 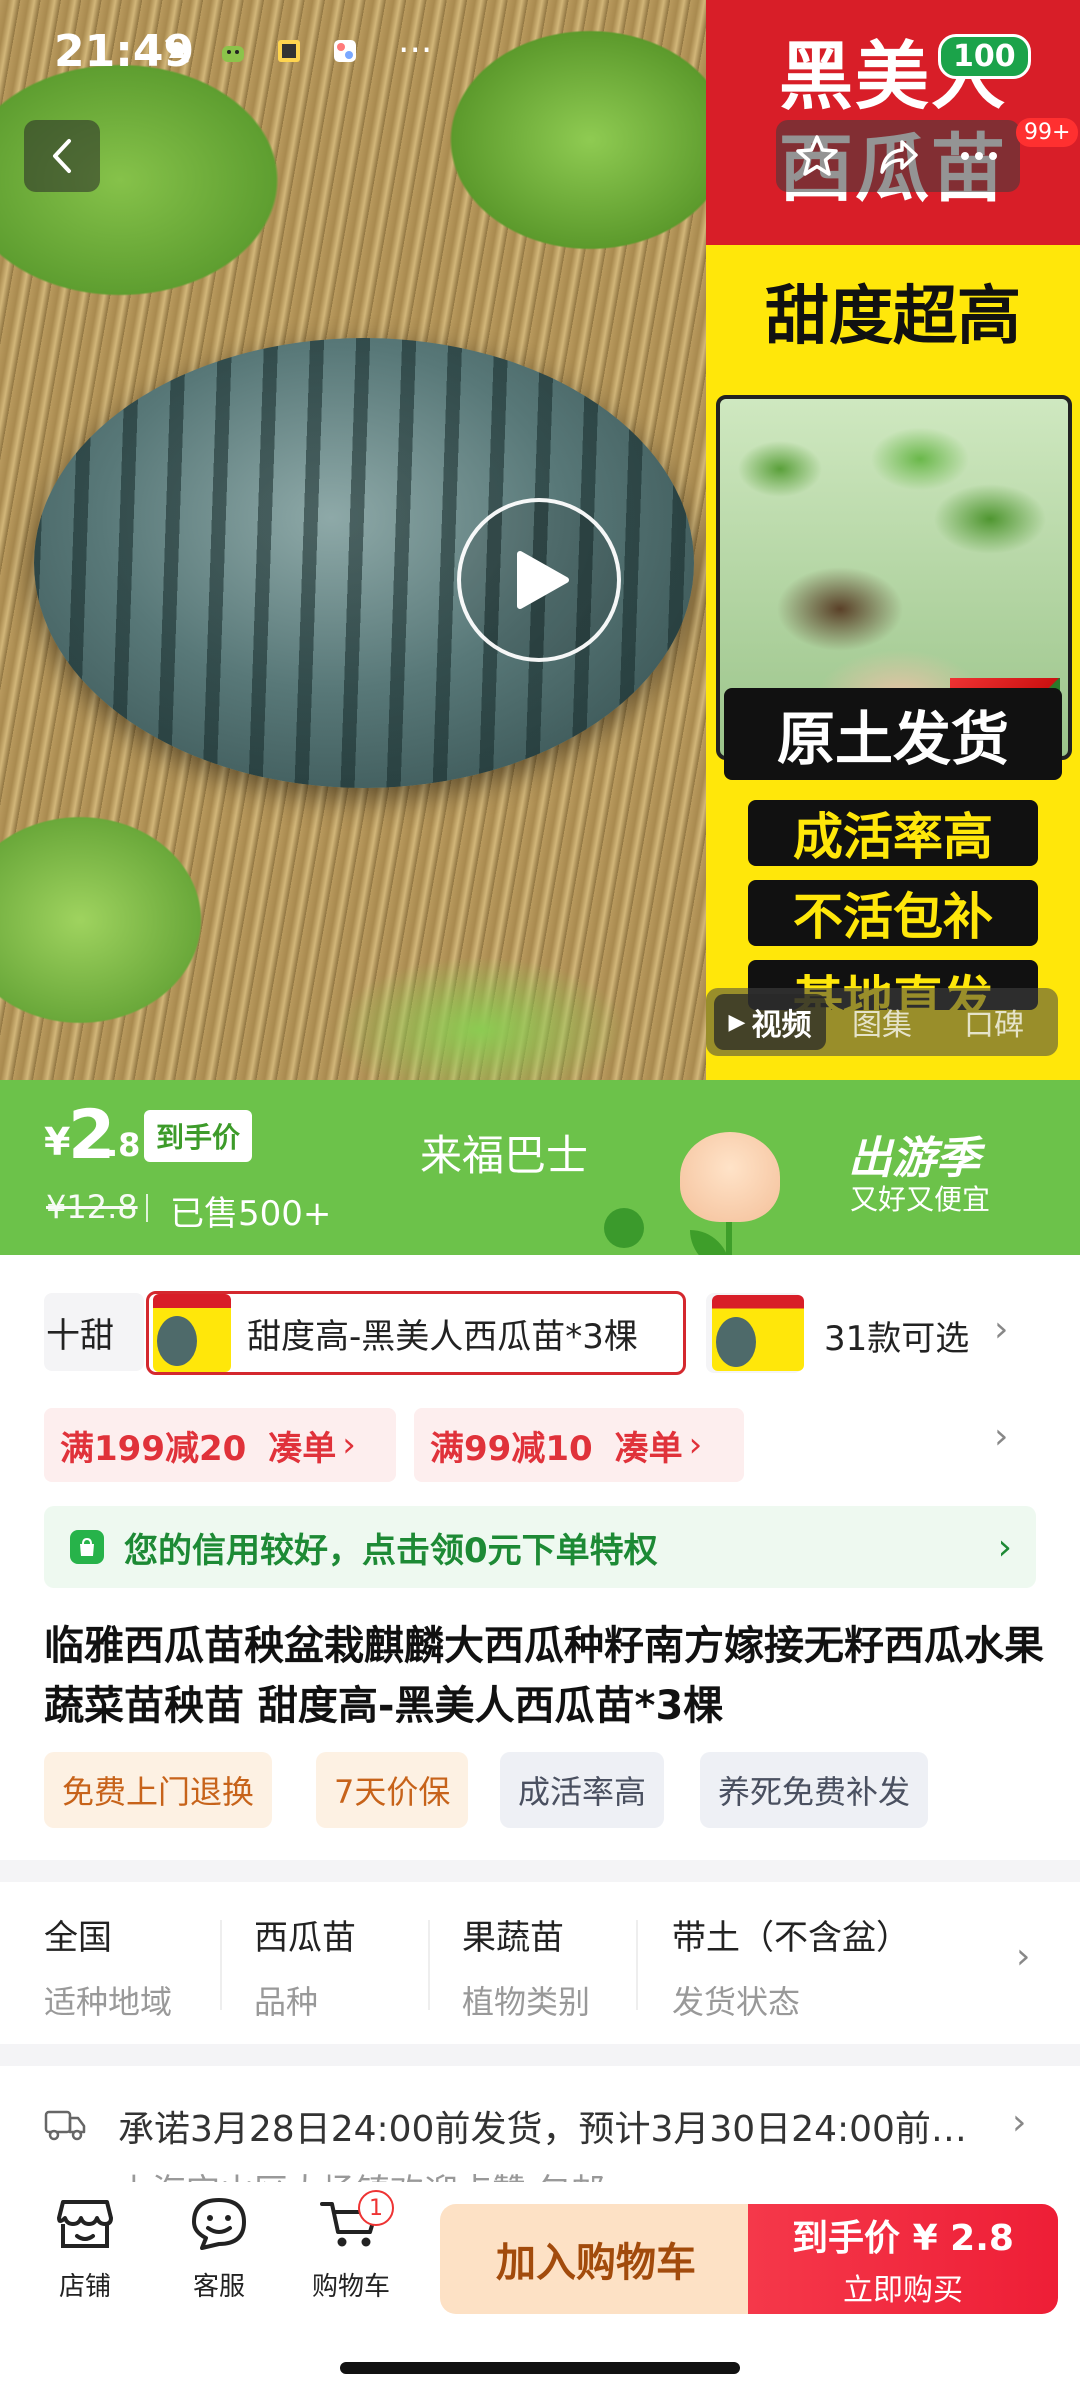 I want to click on media-tab-switcher: ▶ 视频 图集 口碑, so click(x=882, y=1022).